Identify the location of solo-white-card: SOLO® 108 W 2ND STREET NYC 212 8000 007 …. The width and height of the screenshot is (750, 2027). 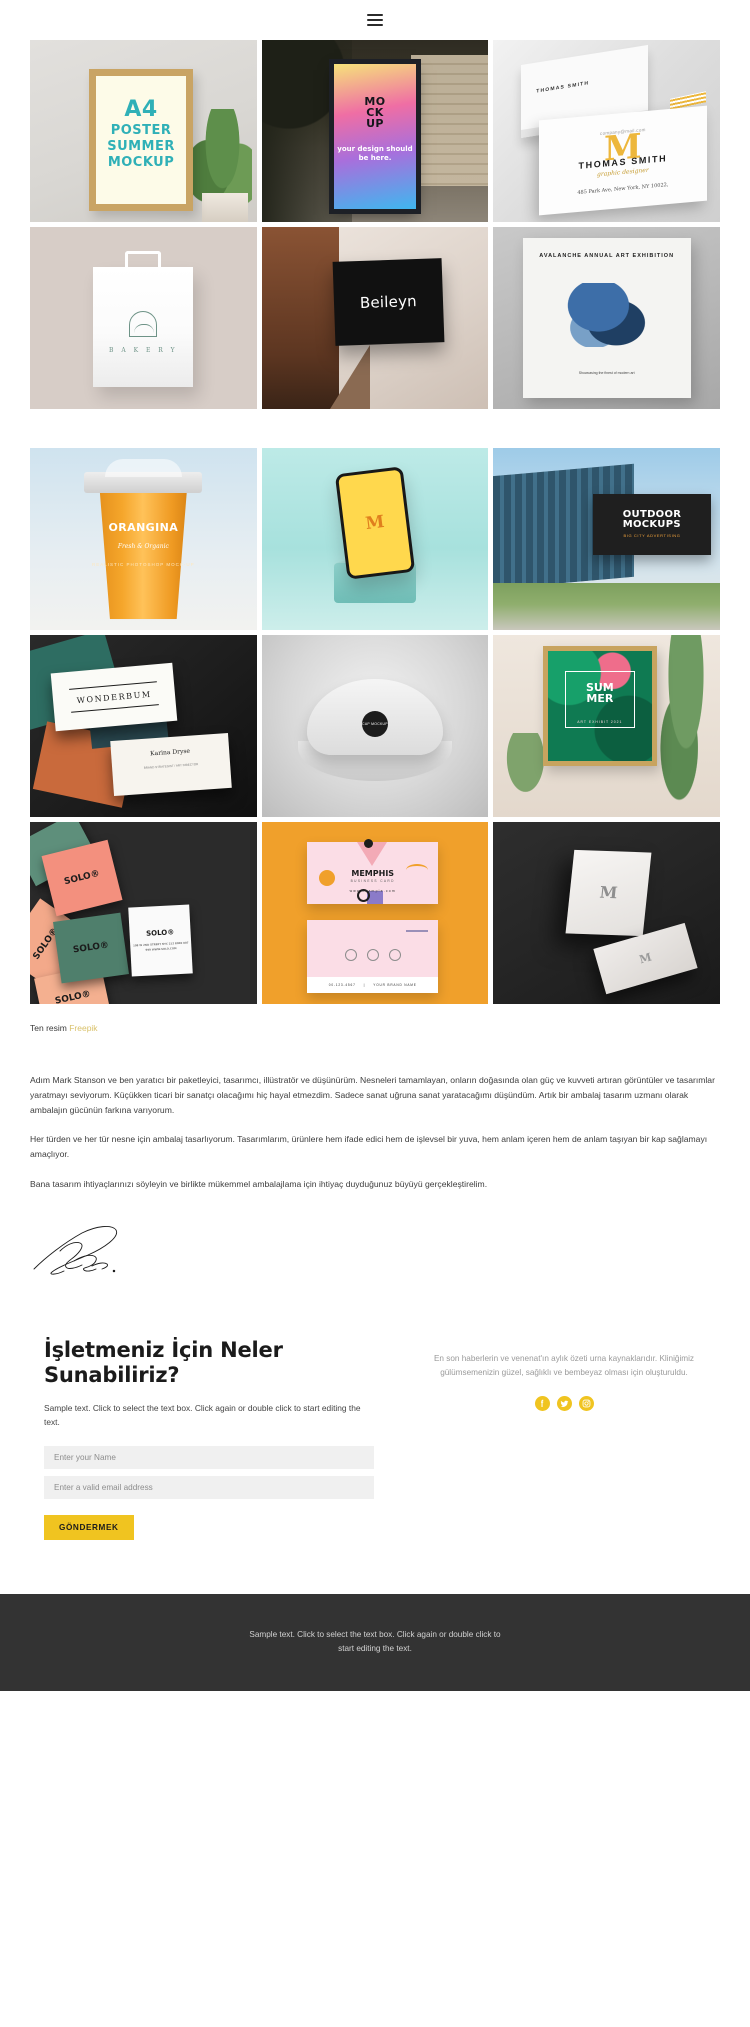
(160, 940).